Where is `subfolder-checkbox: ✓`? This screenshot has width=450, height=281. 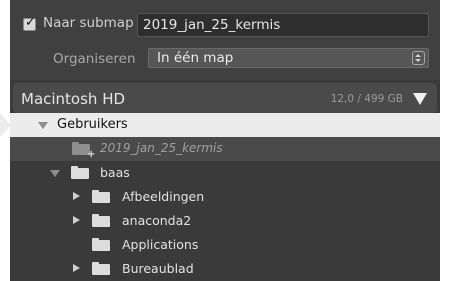 subfolder-checkbox: ✓ is located at coordinates (29, 23).